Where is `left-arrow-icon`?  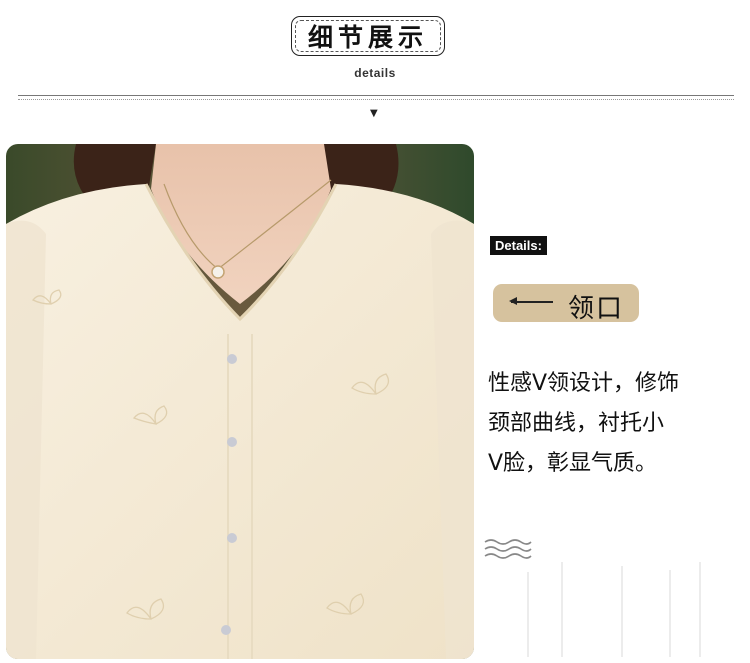
left-arrow-icon is located at coordinates (531, 301).